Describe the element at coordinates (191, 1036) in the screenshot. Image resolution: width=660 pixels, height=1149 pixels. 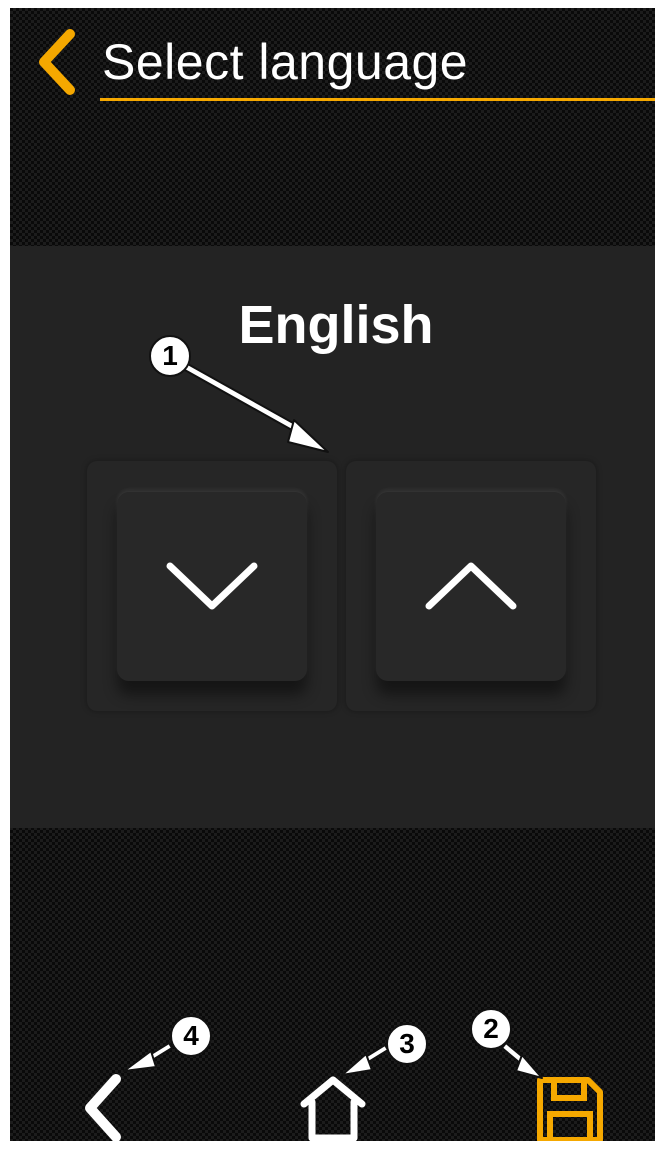
I see `callout-4: 4` at that location.